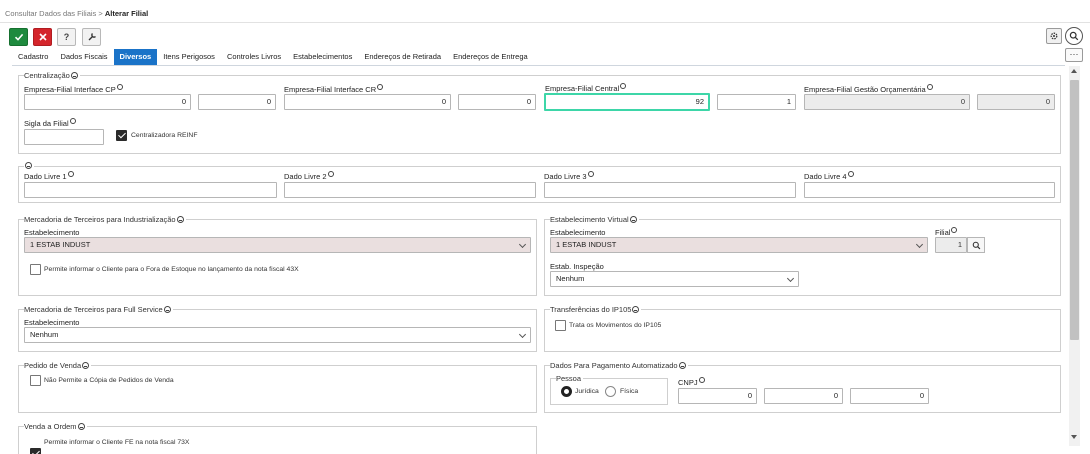 The height and width of the screenshot is (454, 1090). I want to click on cnpj-label: CNPJ, so click(691, 382).